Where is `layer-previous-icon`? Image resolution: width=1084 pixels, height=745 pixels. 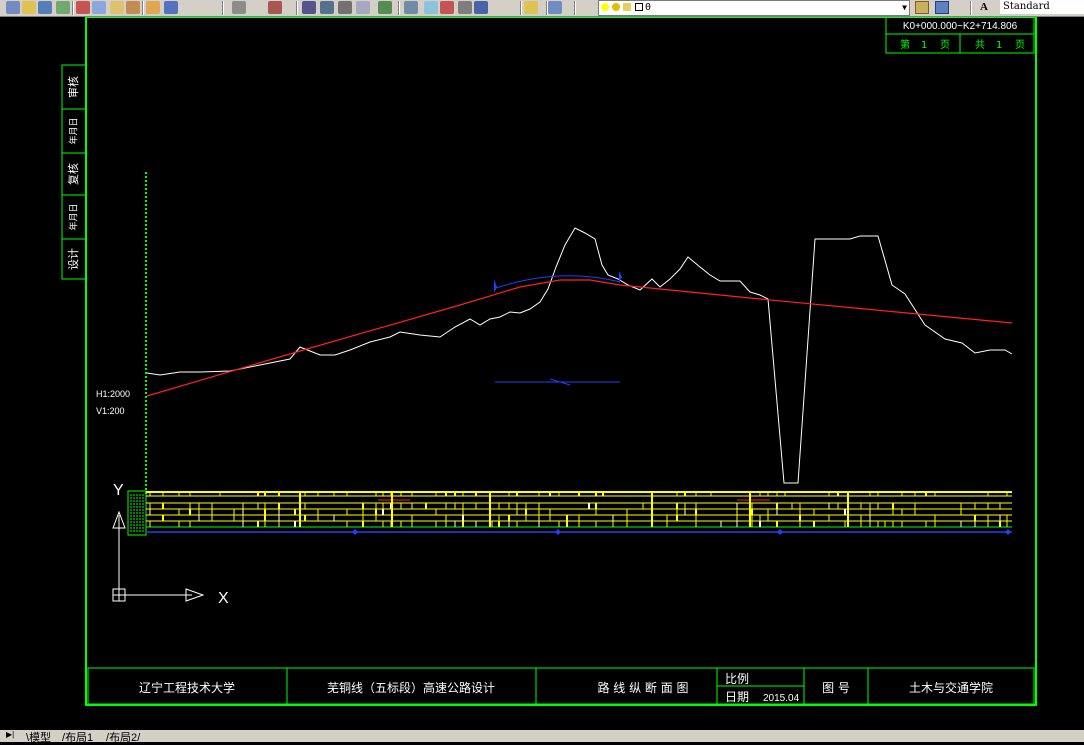
layer-previous-icon is located at coordinates (922, 7).